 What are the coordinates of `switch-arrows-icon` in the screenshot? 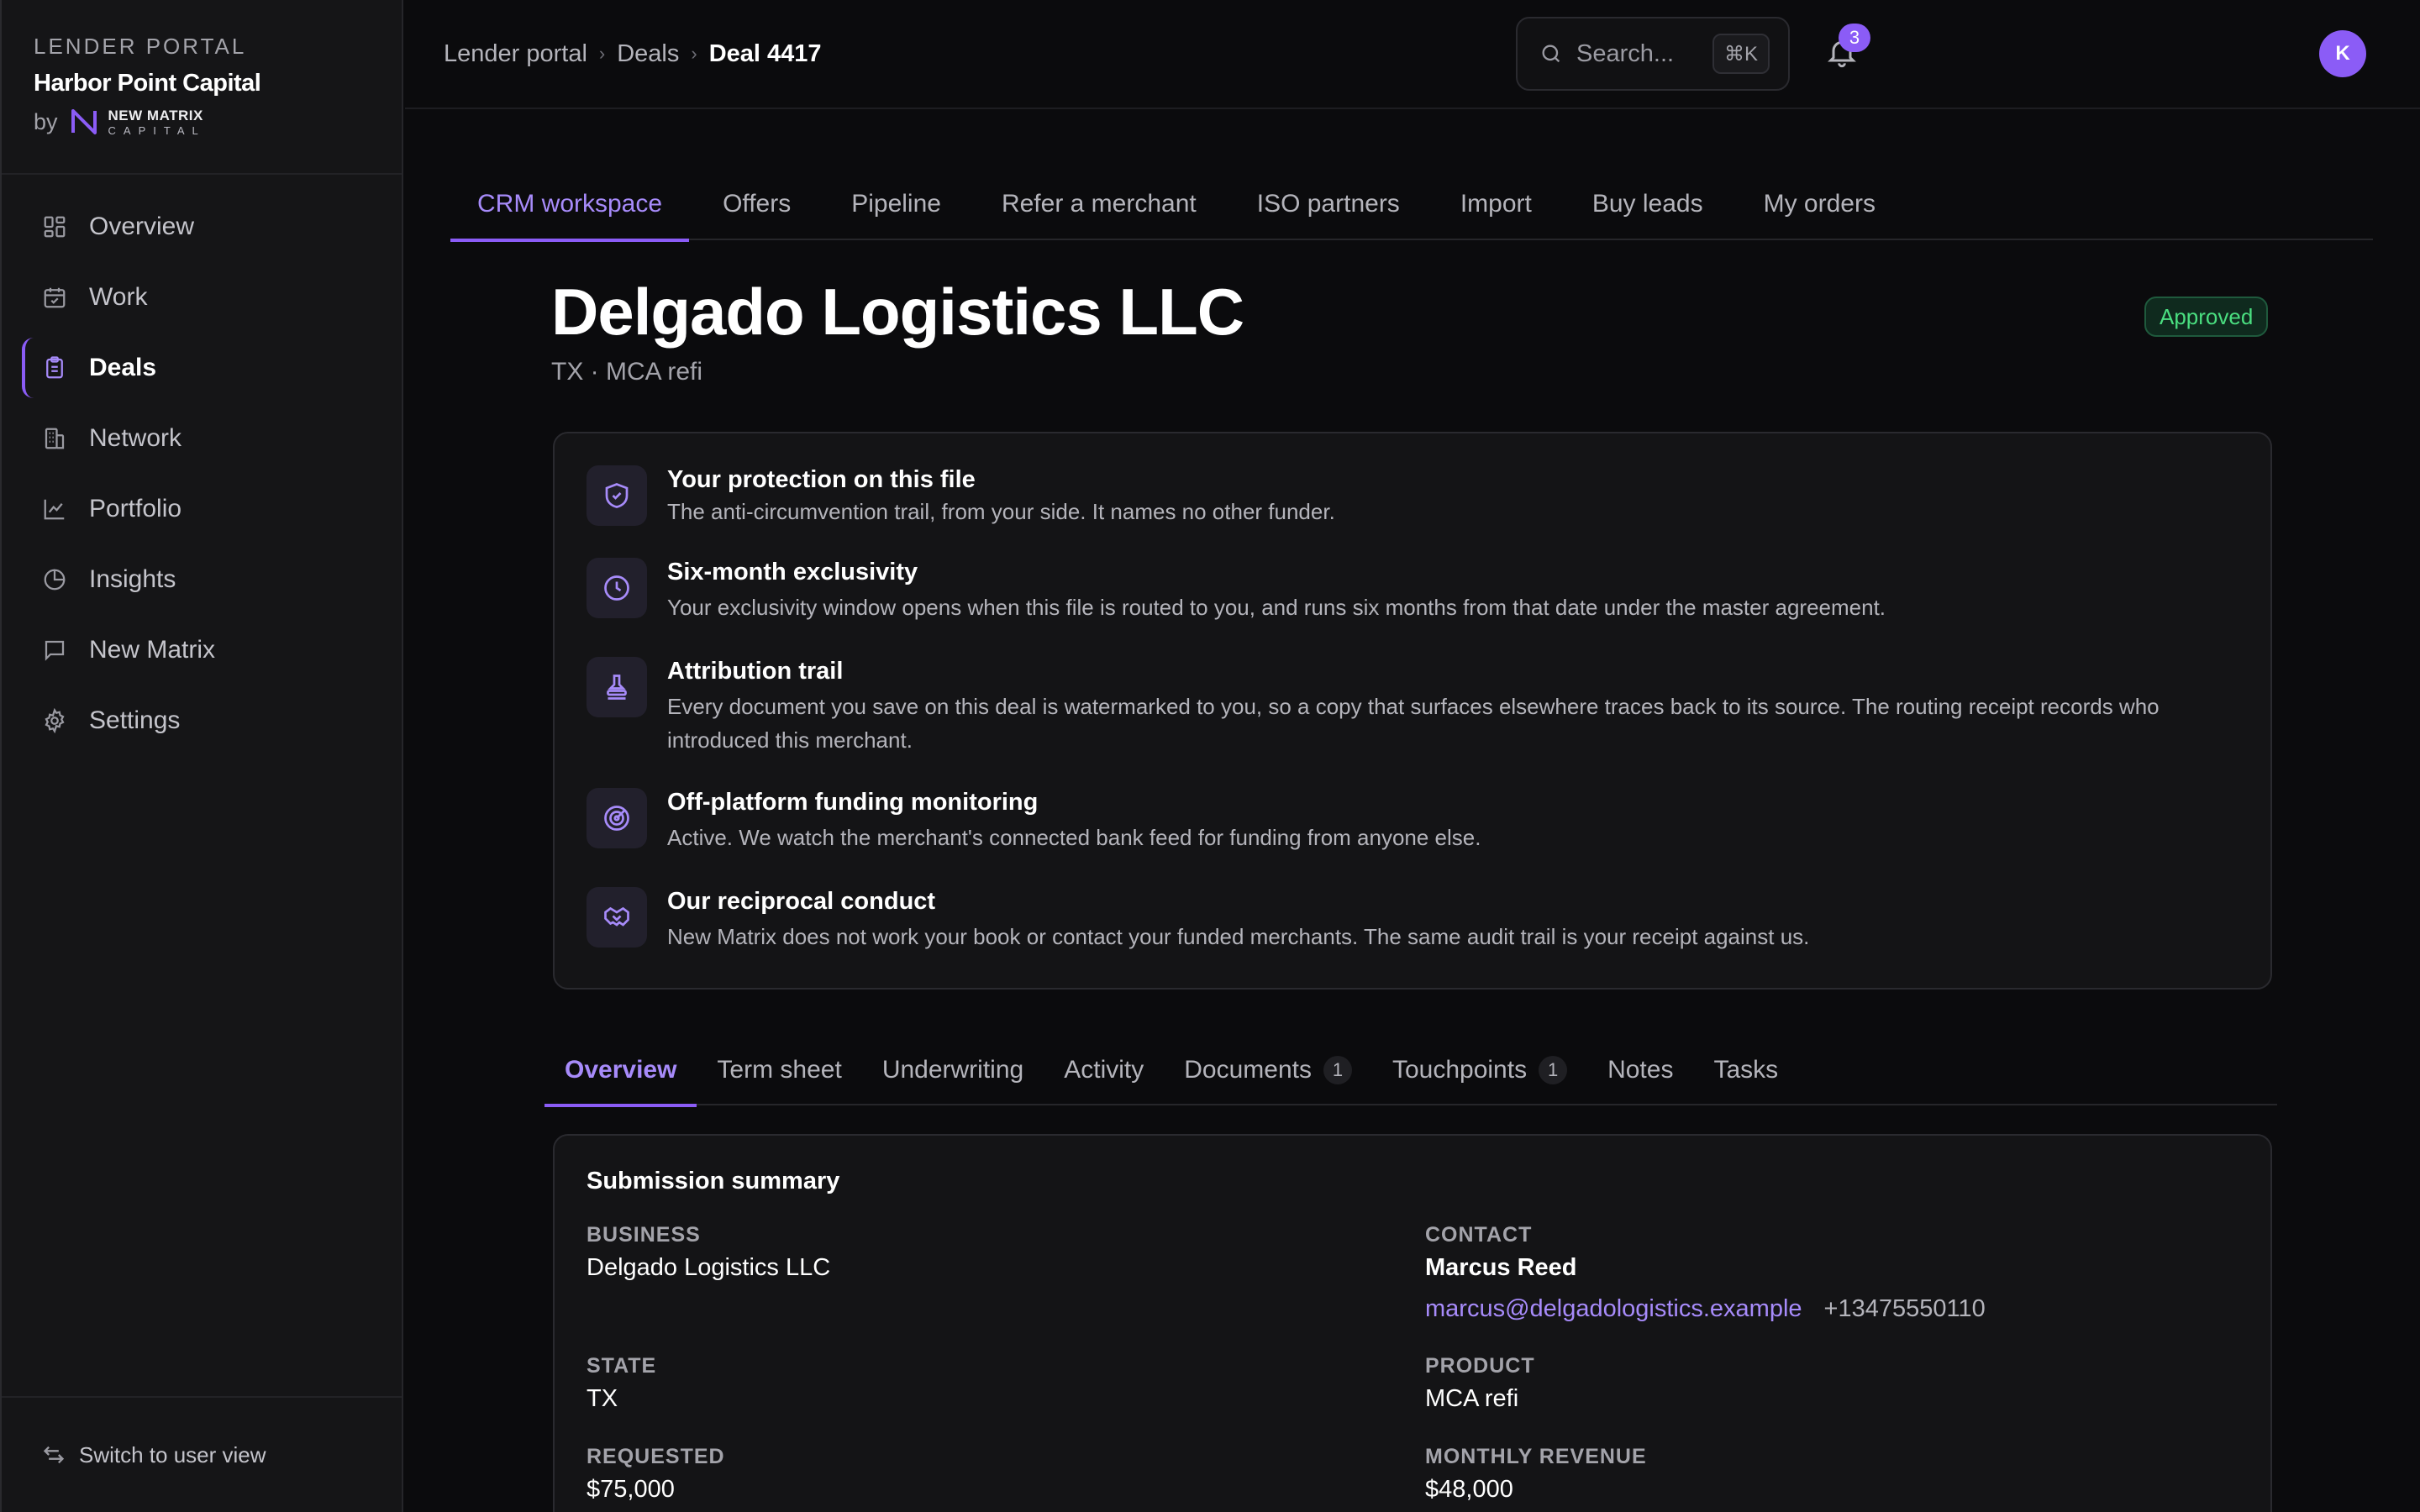 It's located at (54, 1455).